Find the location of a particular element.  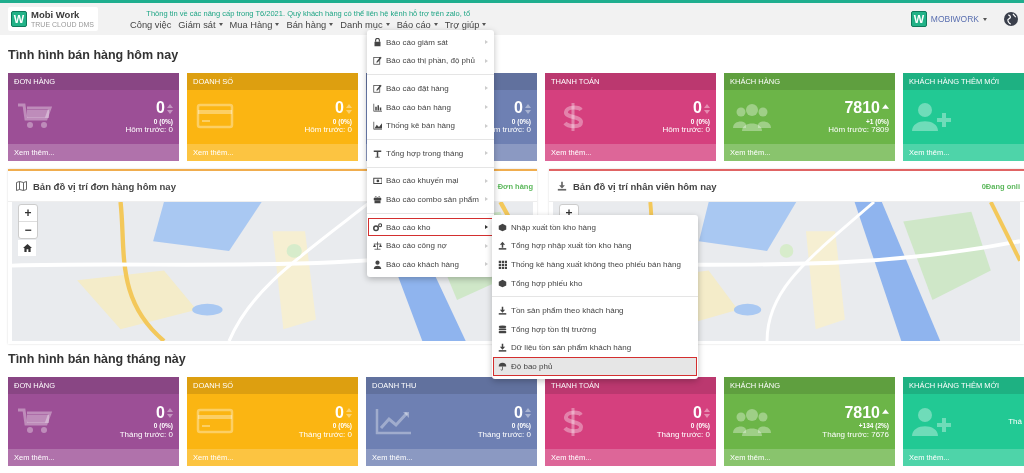

menu-item: Tổng hợp tồn thị trường is located at coordinates (595, 329).